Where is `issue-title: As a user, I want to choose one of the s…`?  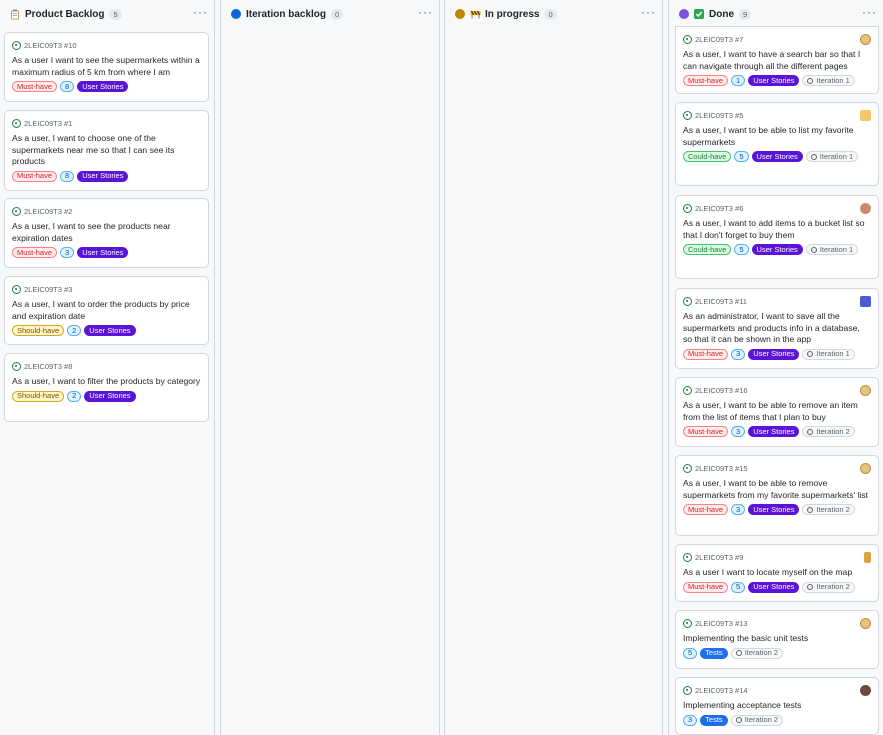
issue-title: As a user, I want to choose one of the s… is located at coordinates (106, 150).